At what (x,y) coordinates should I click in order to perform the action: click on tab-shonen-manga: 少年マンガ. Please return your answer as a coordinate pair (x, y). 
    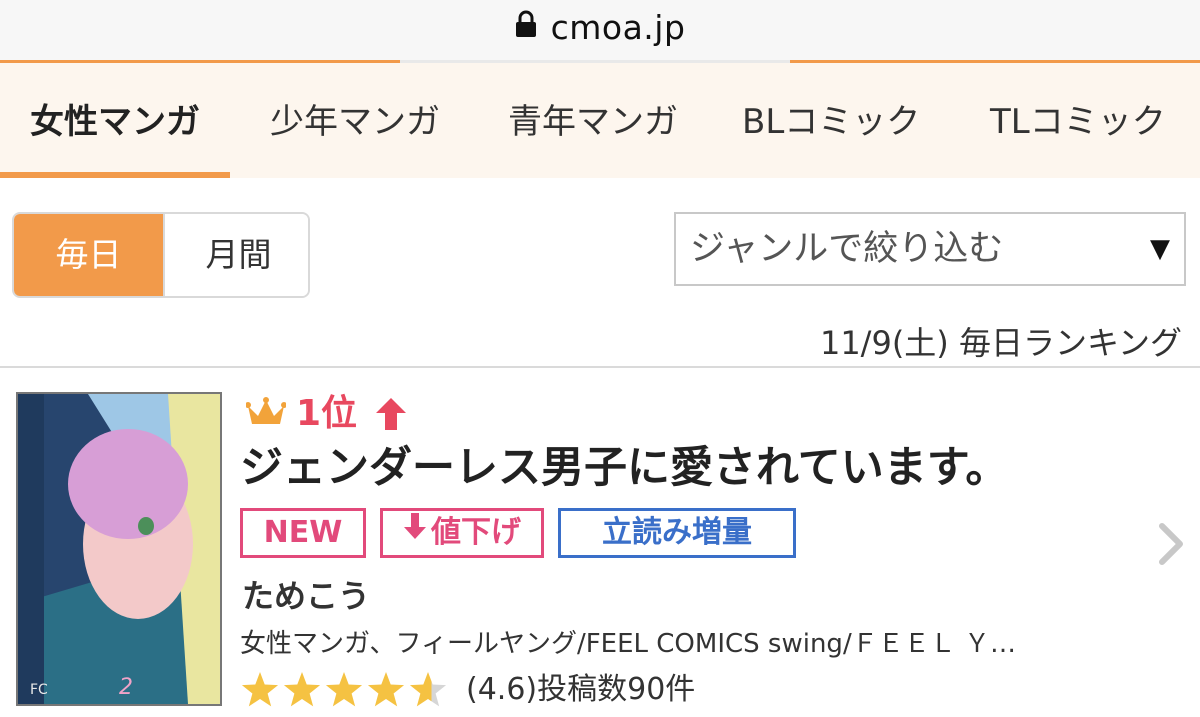
    Looking at the image, I should click on (355, 120).